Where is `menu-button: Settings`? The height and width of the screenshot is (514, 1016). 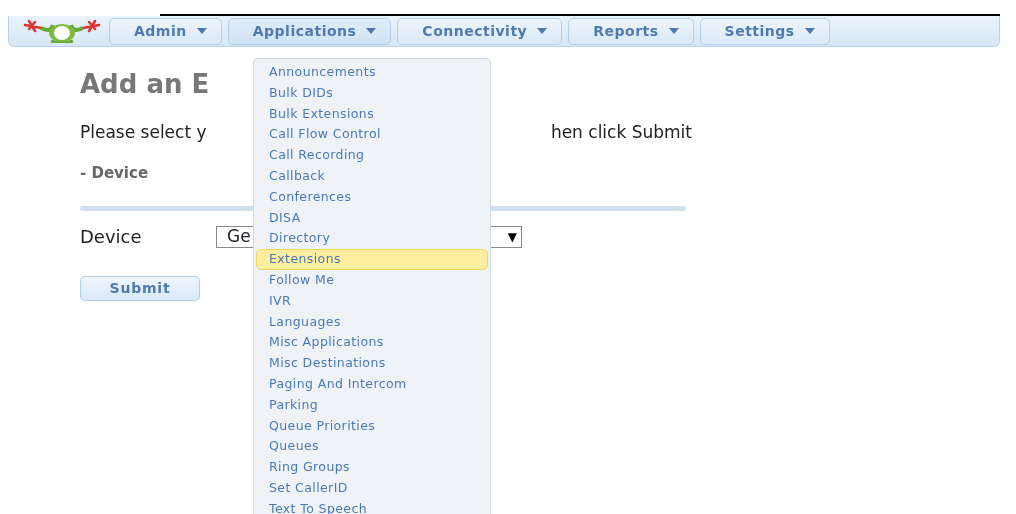 menu-button: Settings is located at coordinates (764, 31).